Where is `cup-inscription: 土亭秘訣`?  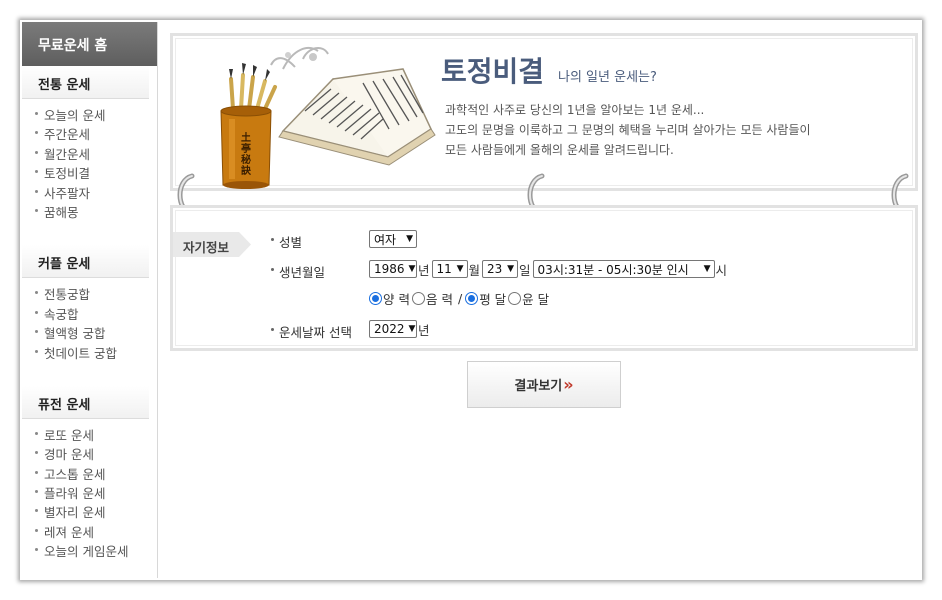 cup-inscription: 土亭秘訣 is located at coordinates (246, 155).